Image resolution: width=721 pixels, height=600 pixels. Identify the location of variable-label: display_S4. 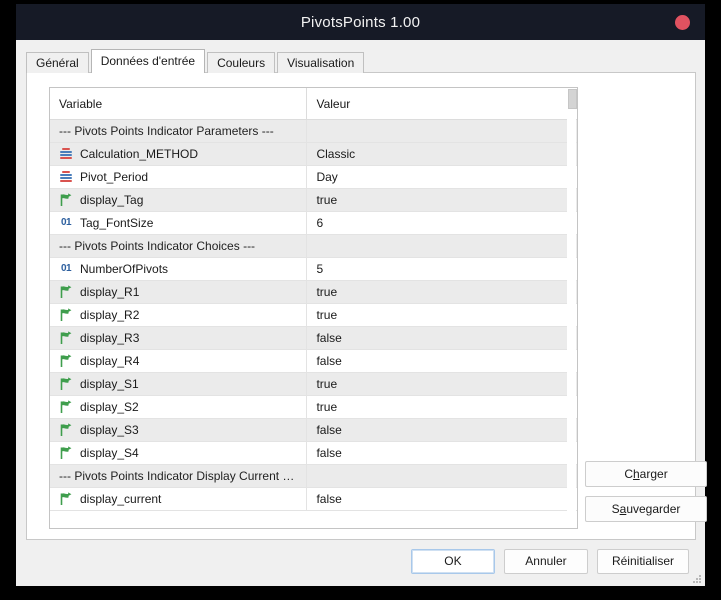
(109, 453).